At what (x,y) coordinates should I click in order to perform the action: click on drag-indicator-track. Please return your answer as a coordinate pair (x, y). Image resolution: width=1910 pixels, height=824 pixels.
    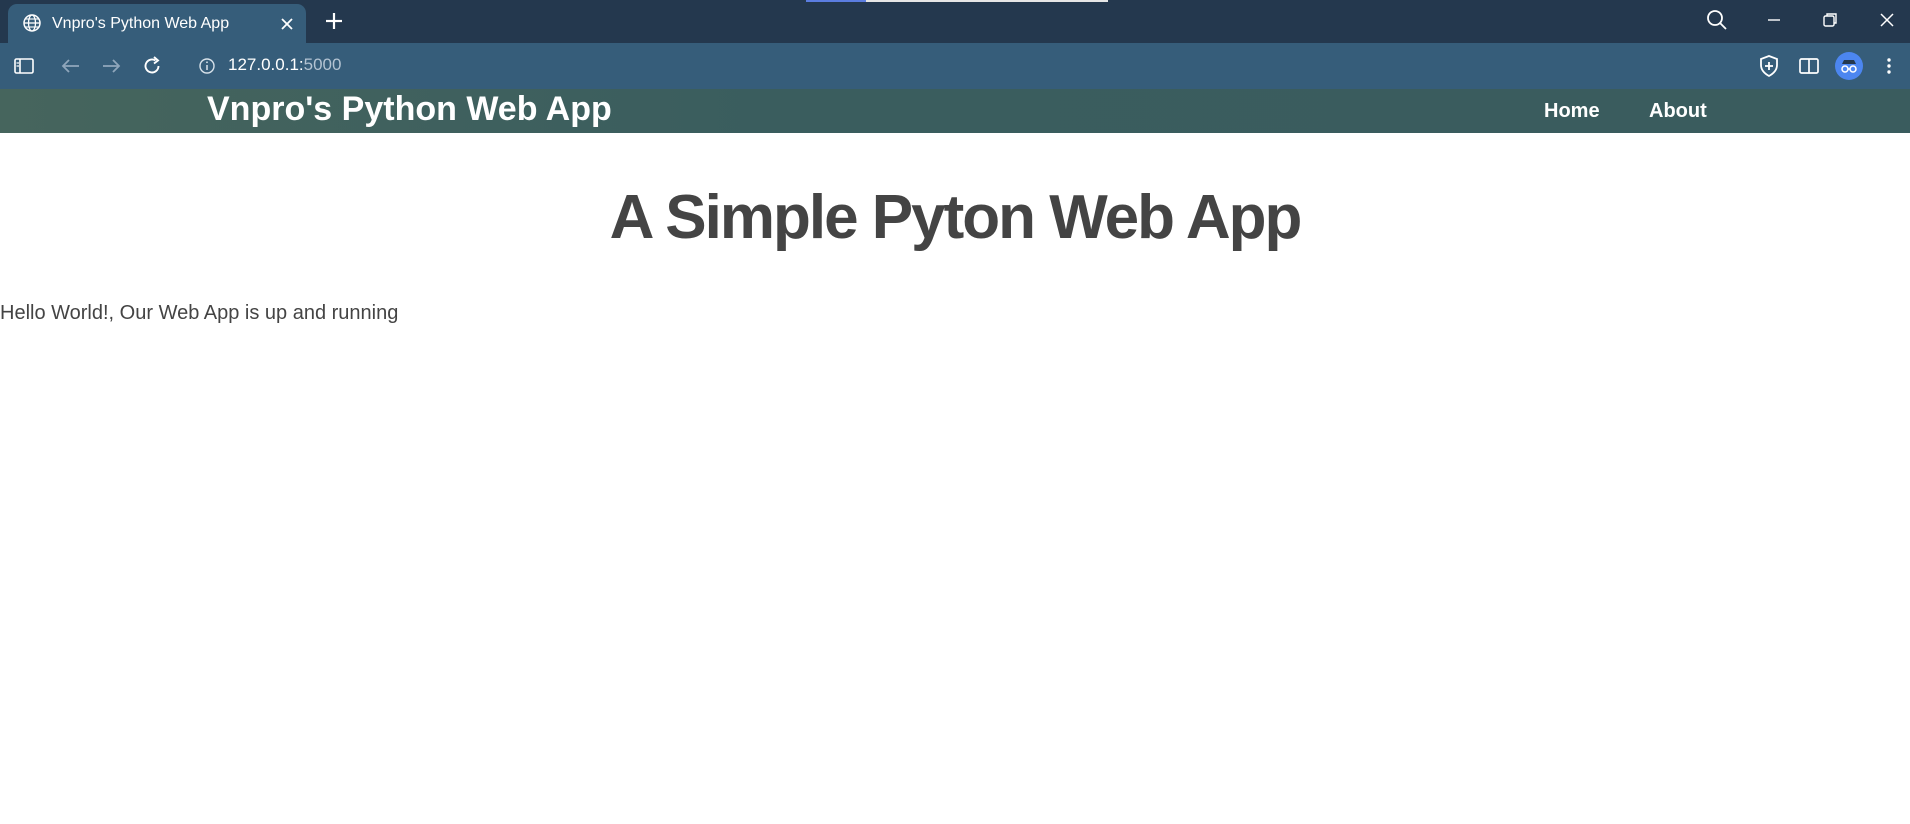
    Looking at the image, I should click on (987, 1).